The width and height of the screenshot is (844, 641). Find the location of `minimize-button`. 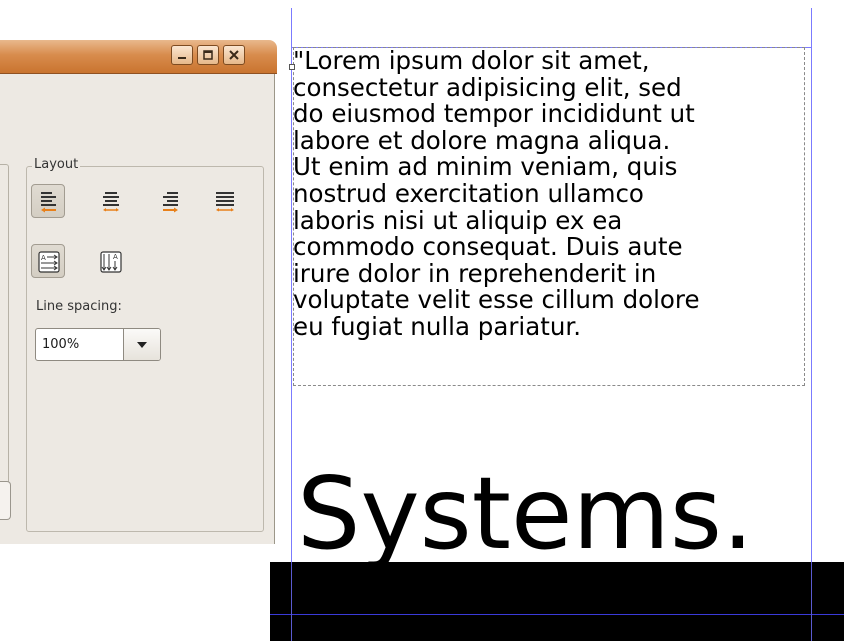

minimize-button is located at coordinates (182, 55).